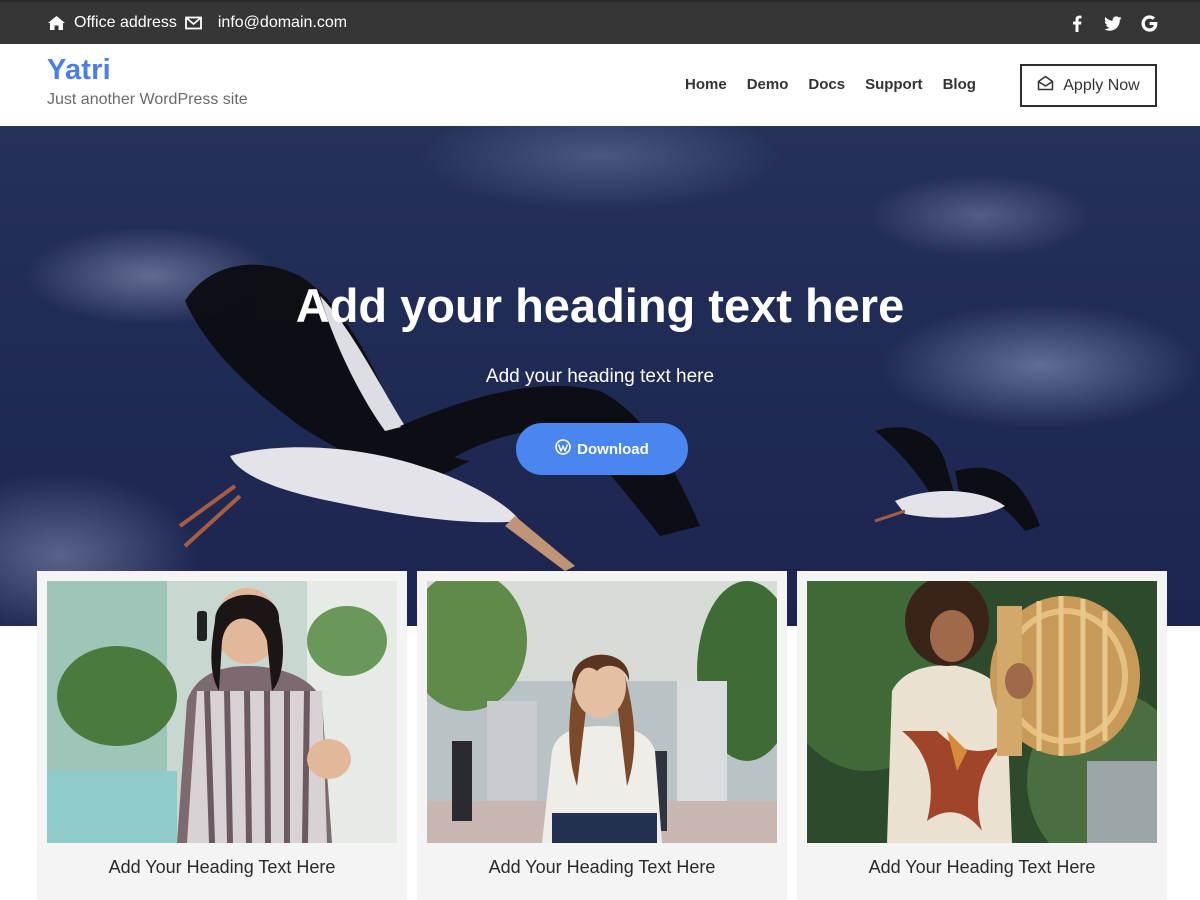  What do you see at coordinates (282, 23) in the screenshot?
I see `email-link: info@domain.com` at bounding box center [282, 23].